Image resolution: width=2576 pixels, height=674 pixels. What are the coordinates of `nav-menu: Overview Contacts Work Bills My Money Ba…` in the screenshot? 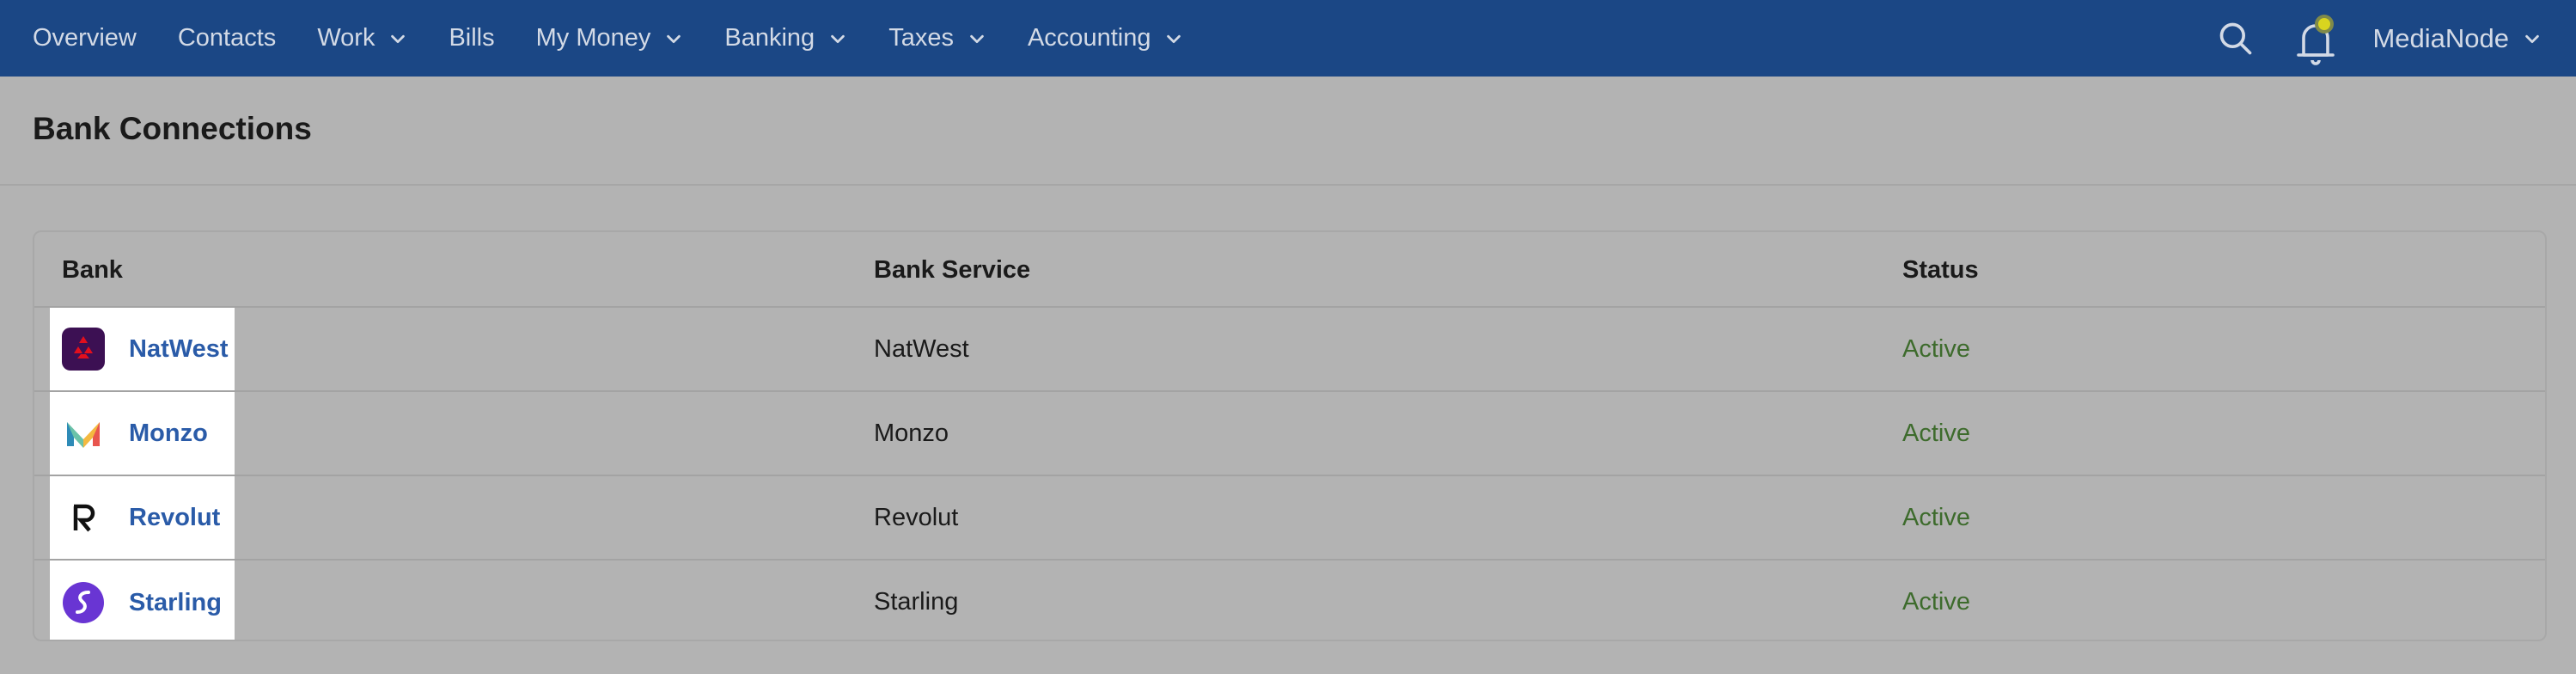 It's located at (612, 38).